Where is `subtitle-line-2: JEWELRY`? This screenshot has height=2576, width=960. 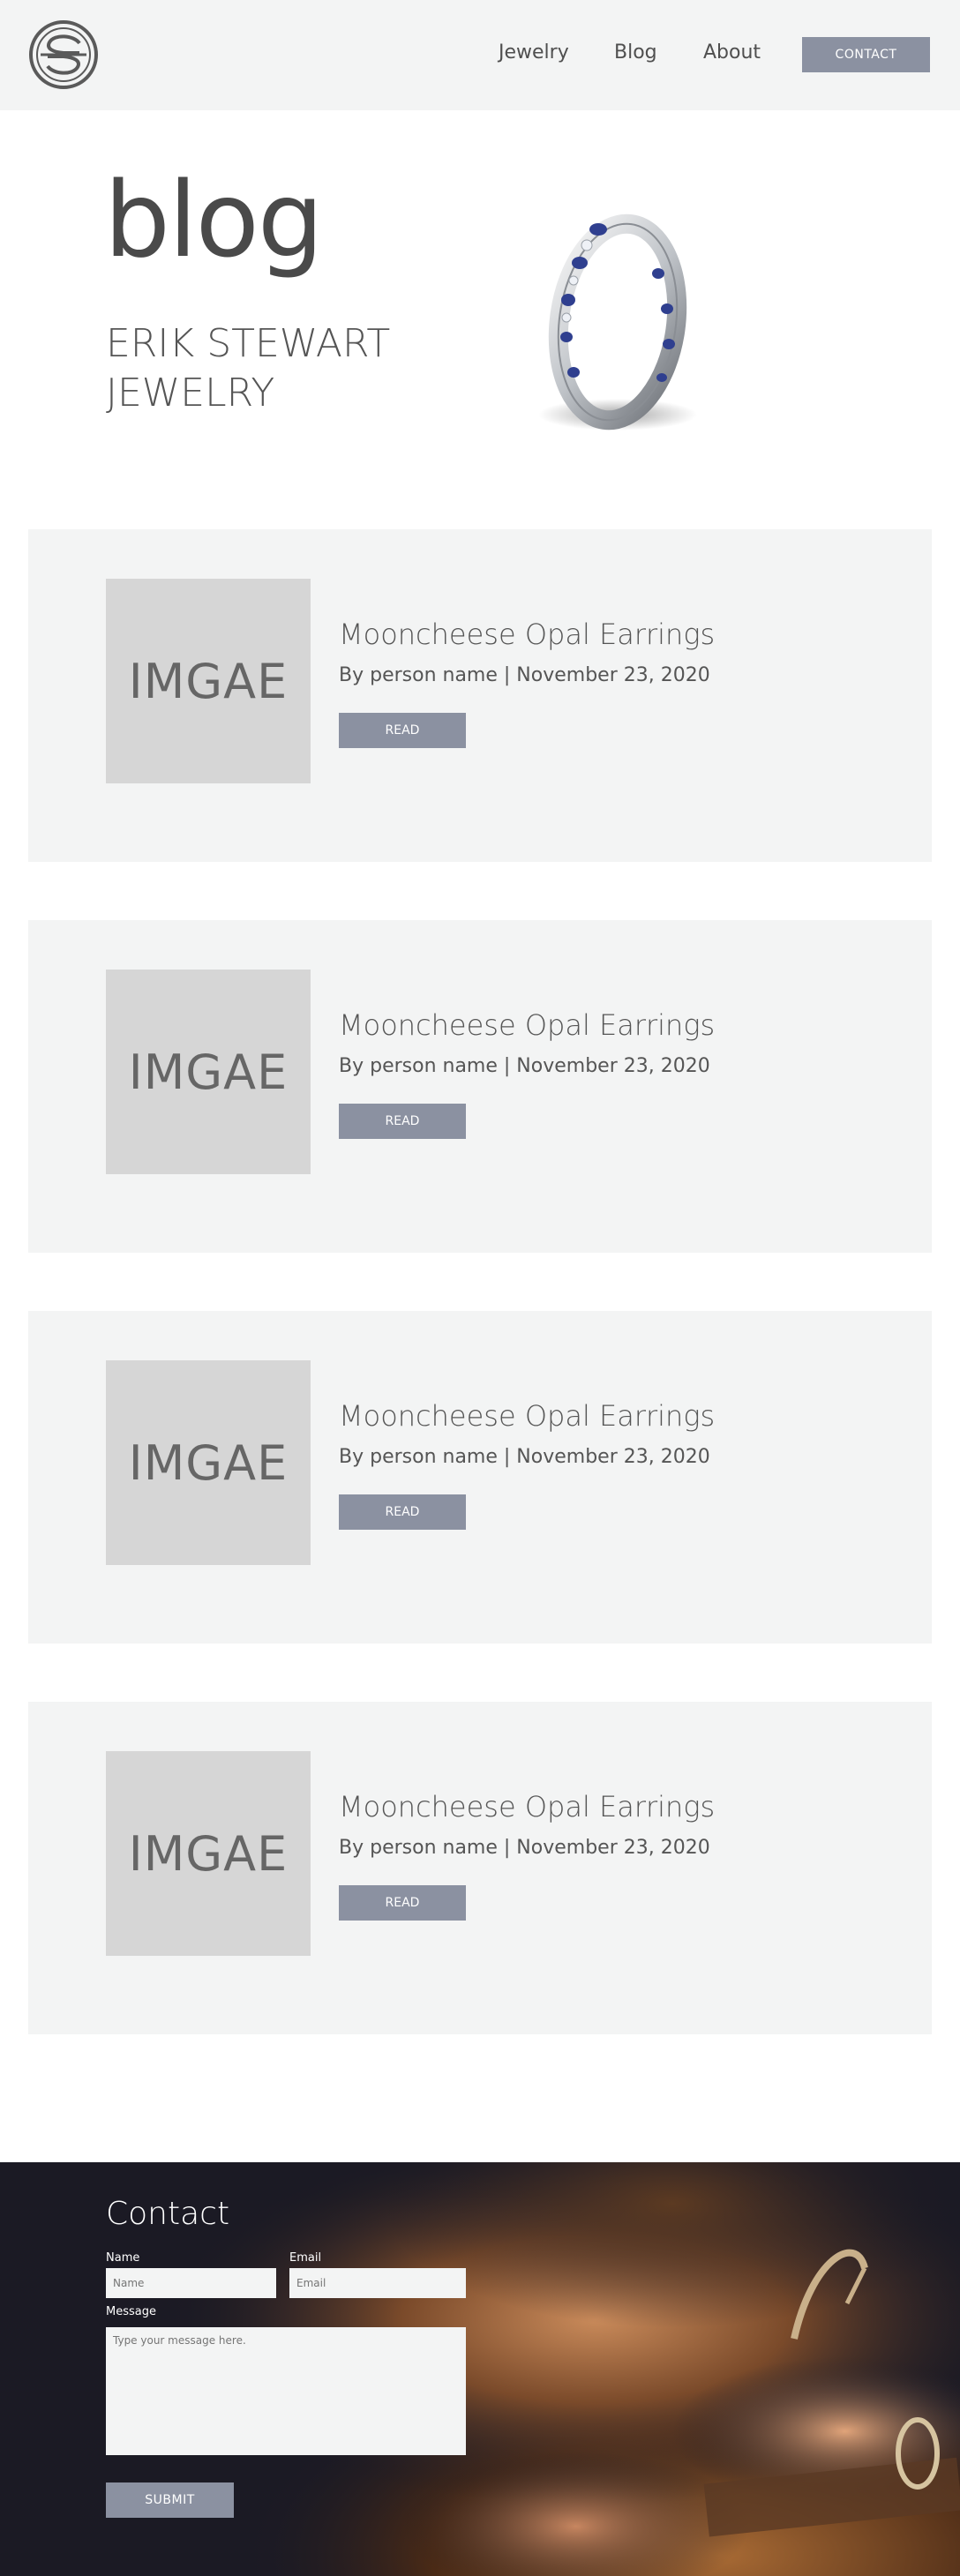
subtitle-line-2: JEWELRY is located at coordinates (190, 394).